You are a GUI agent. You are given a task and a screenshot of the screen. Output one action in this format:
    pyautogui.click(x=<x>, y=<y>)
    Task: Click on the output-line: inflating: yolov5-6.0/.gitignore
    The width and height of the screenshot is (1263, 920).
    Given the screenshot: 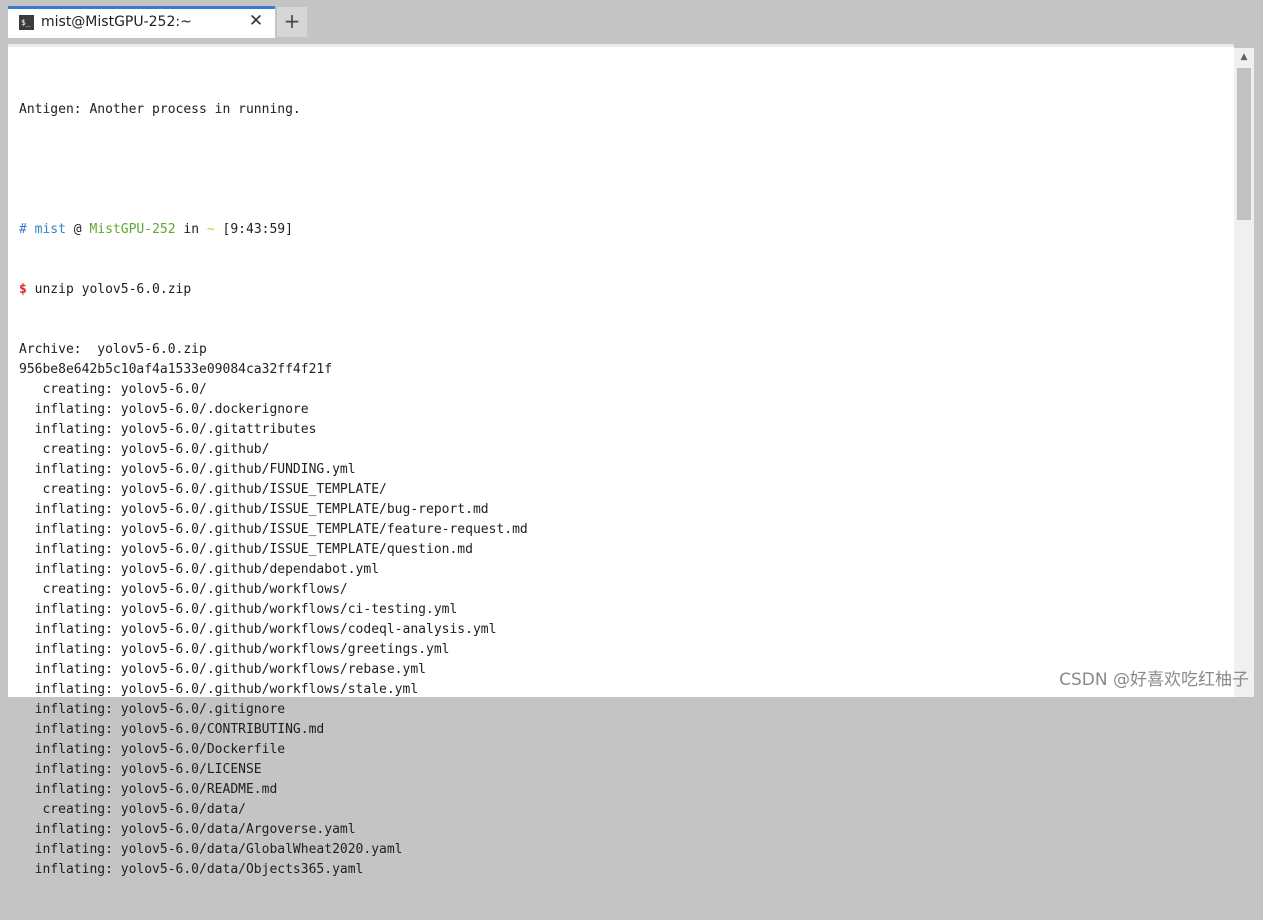 What is the action you would take?
    pyautogui.click(x=152, y=709)
    